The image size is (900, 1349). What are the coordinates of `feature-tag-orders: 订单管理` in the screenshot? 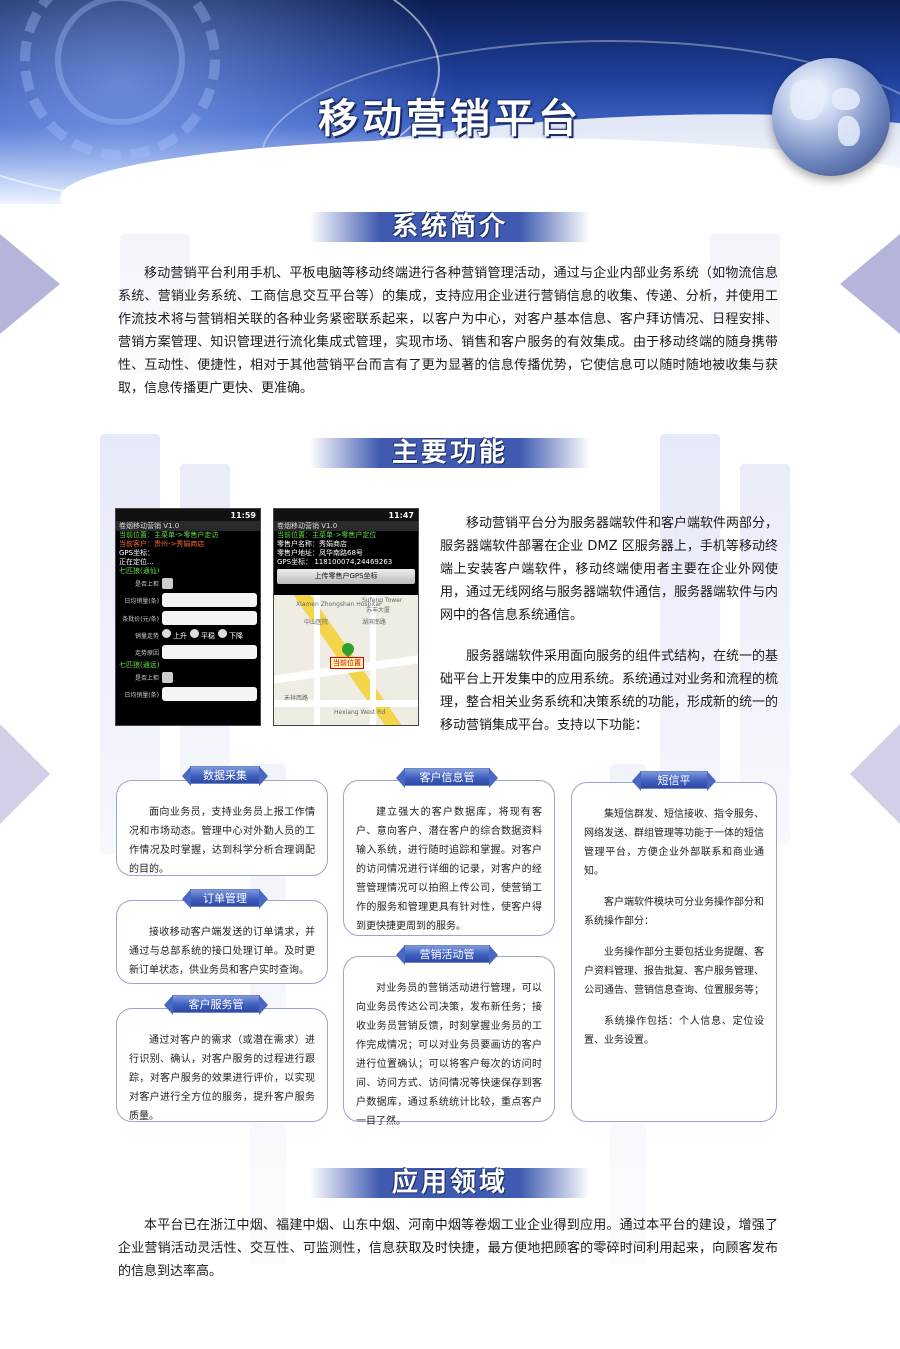 It's located at (225, 899).